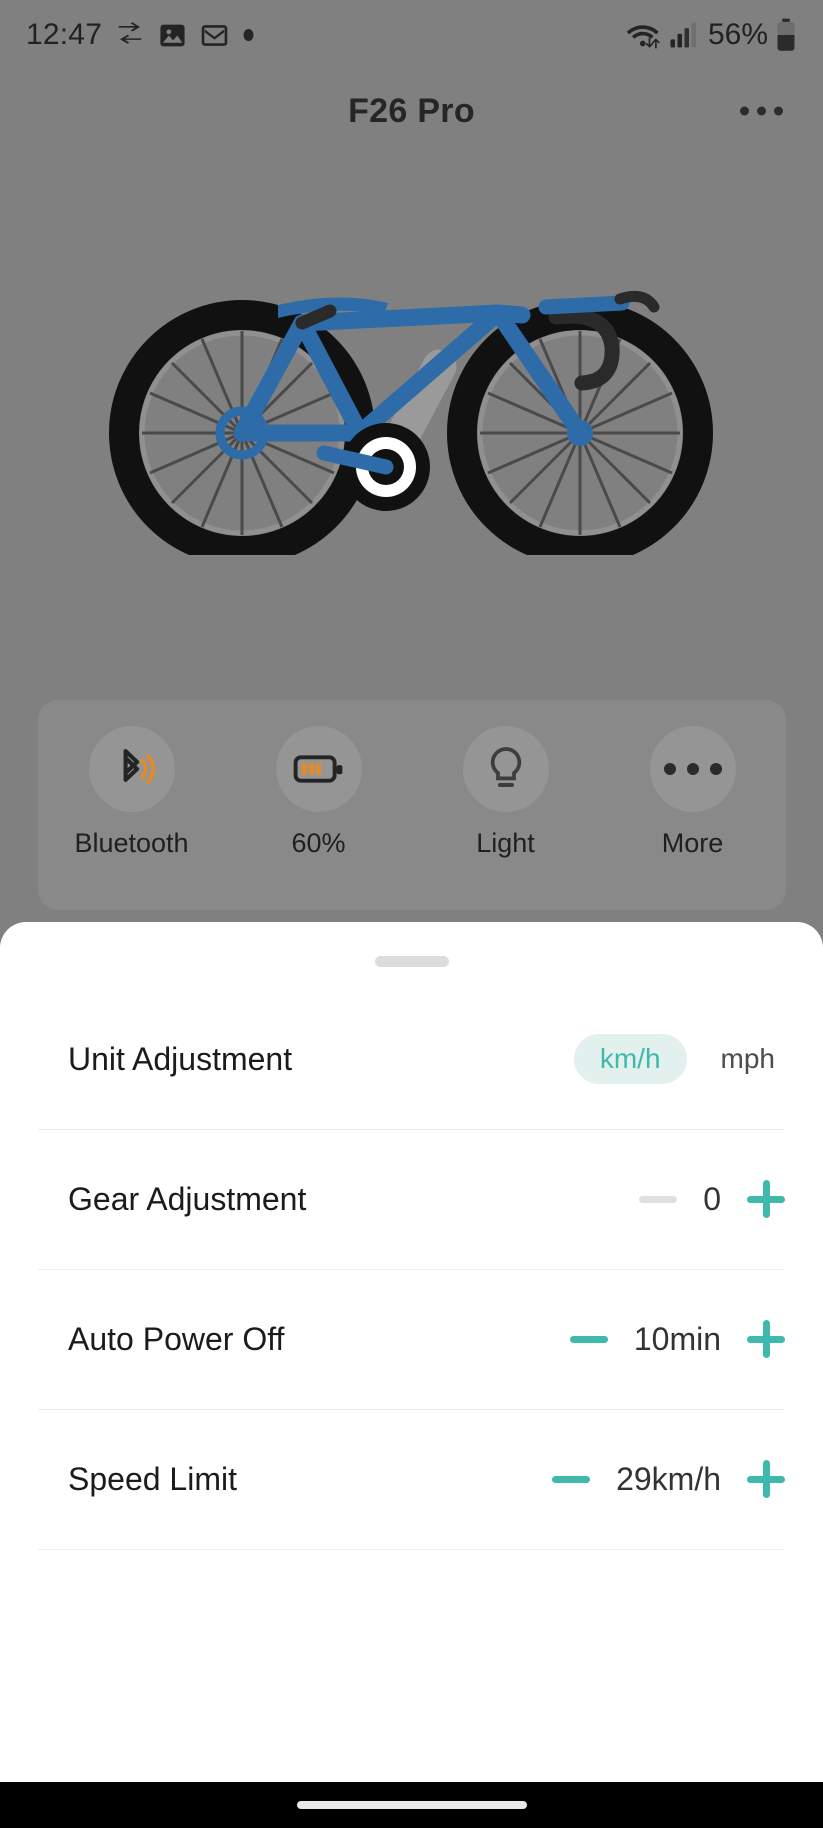  I want to click on quick-actions-panel: Bluetooth 60% Light More, so click(412, 805).